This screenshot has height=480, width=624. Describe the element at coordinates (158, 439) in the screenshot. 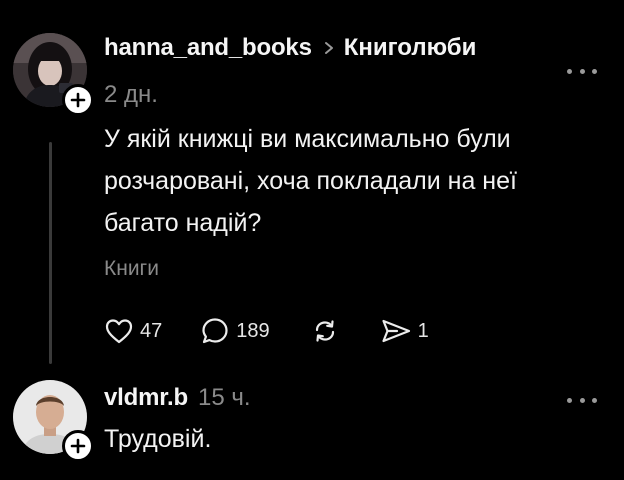

I see `reply-text: Трудовій.` at that location.